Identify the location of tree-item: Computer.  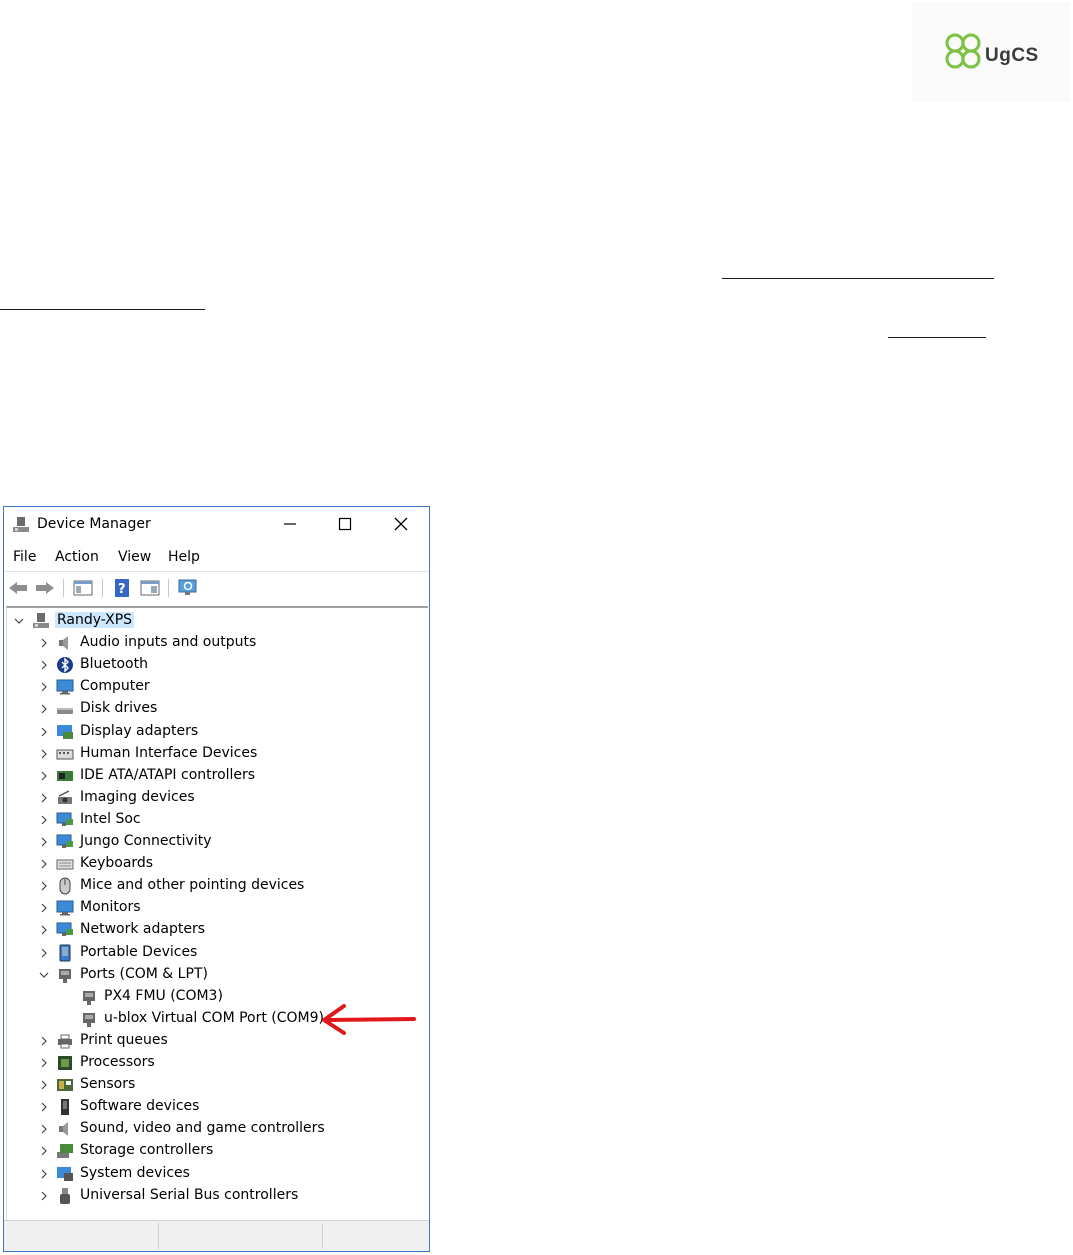
(216, 687).